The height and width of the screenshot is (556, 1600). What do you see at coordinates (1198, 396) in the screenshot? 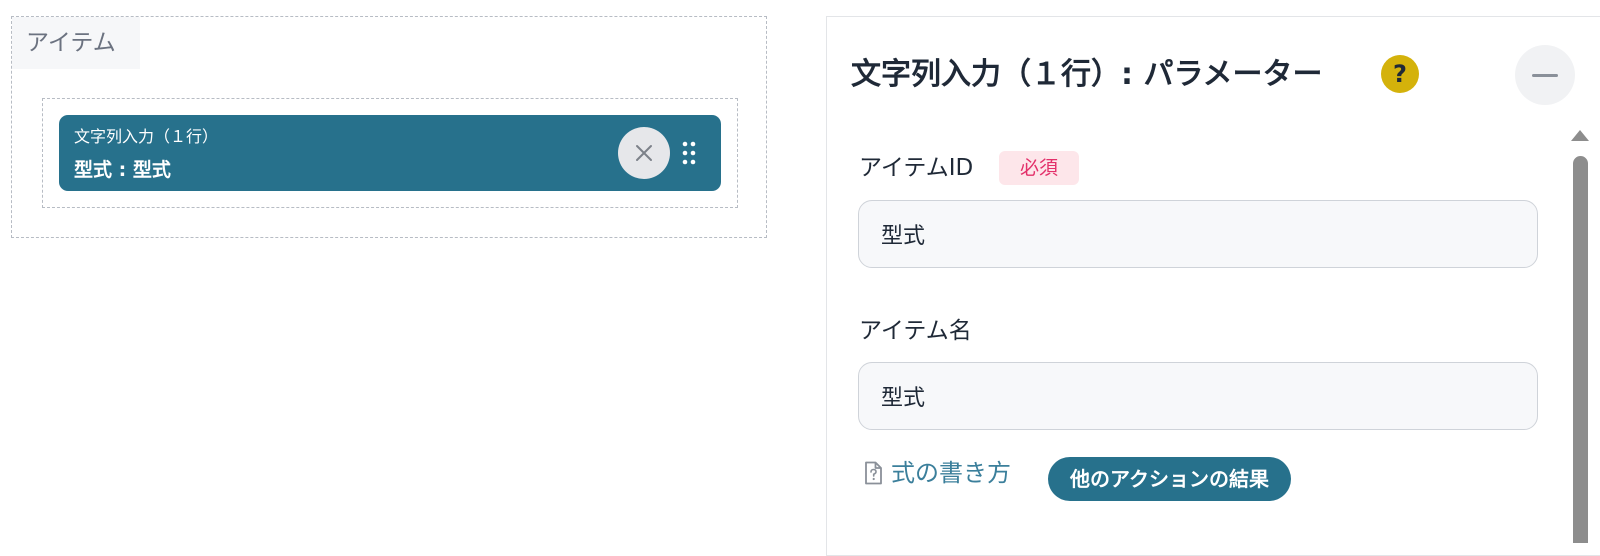
I see `item-name-input` at bounding box center [1198, 396].